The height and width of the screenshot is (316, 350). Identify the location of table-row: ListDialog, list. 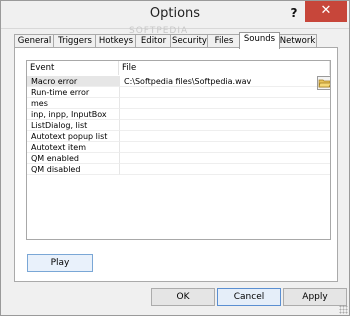
(178, 125).